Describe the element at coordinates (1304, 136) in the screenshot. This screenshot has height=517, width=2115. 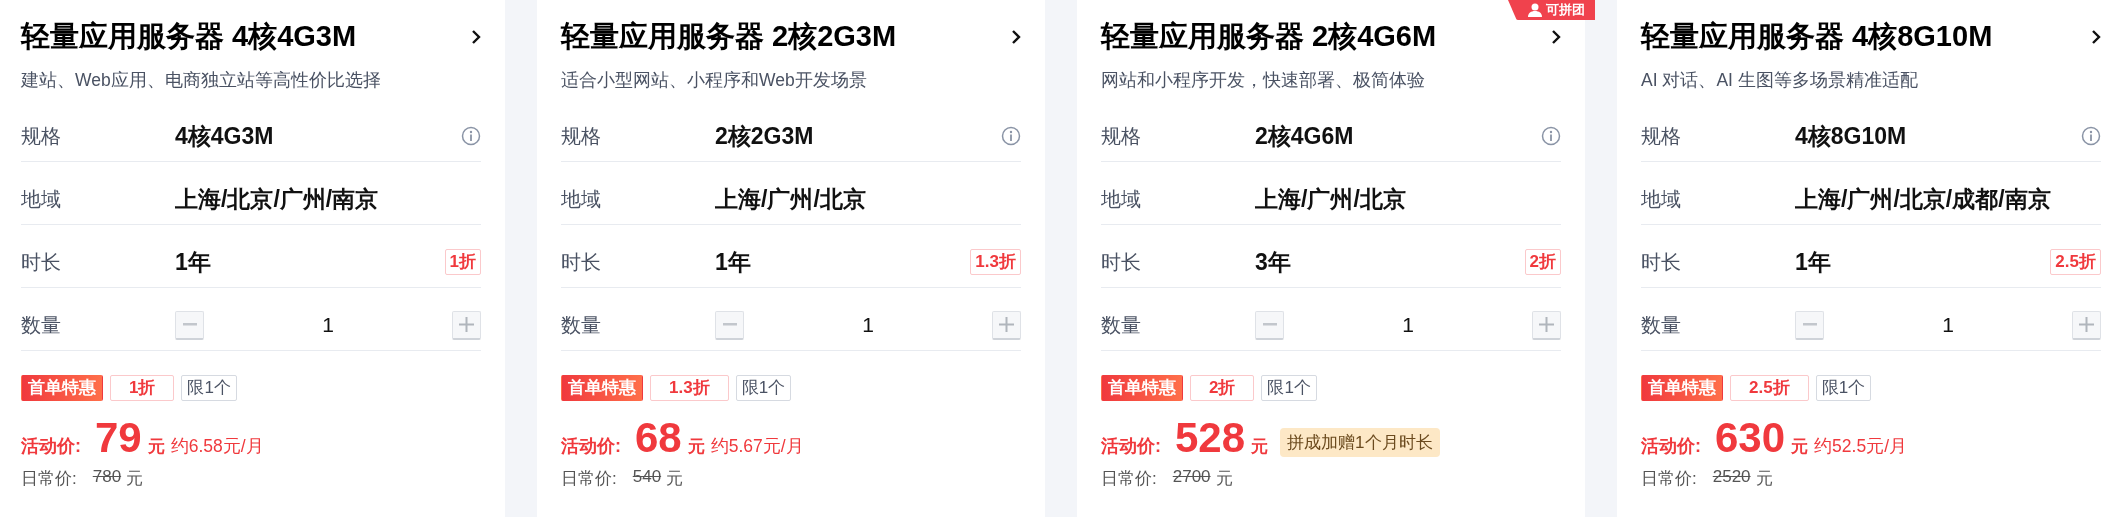
I see `spec-value: 2核4G6M` at that location.